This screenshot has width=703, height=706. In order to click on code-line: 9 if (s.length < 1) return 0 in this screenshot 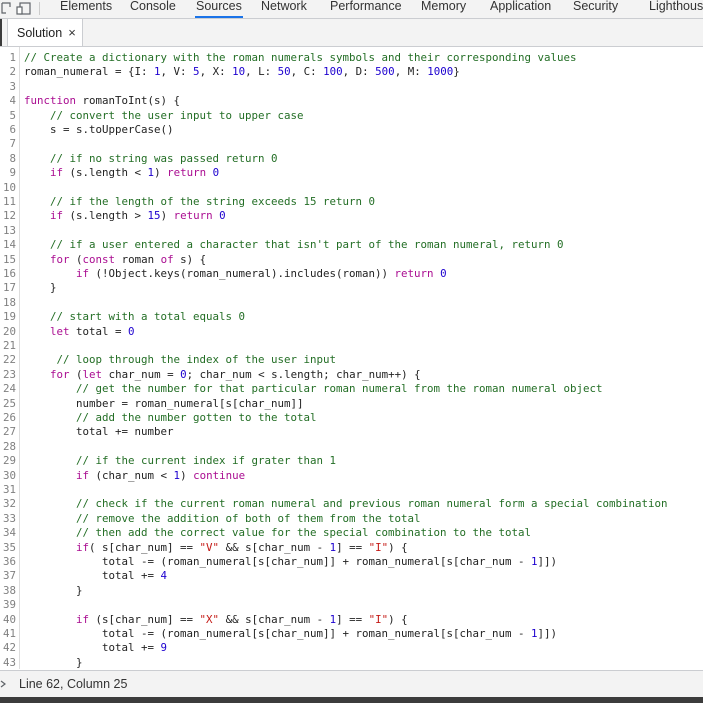, I will do `click(351, 173)`.